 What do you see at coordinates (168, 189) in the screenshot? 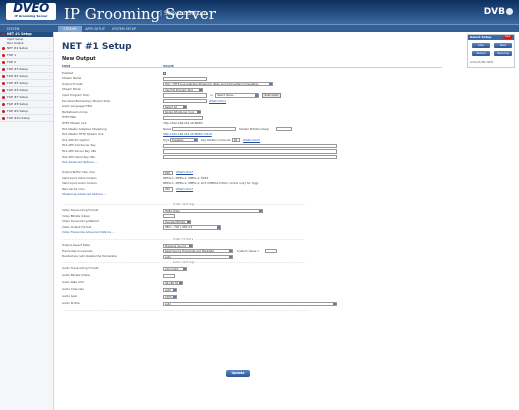
I see `max-cache-input: 200` at bounding box center [168, 189].